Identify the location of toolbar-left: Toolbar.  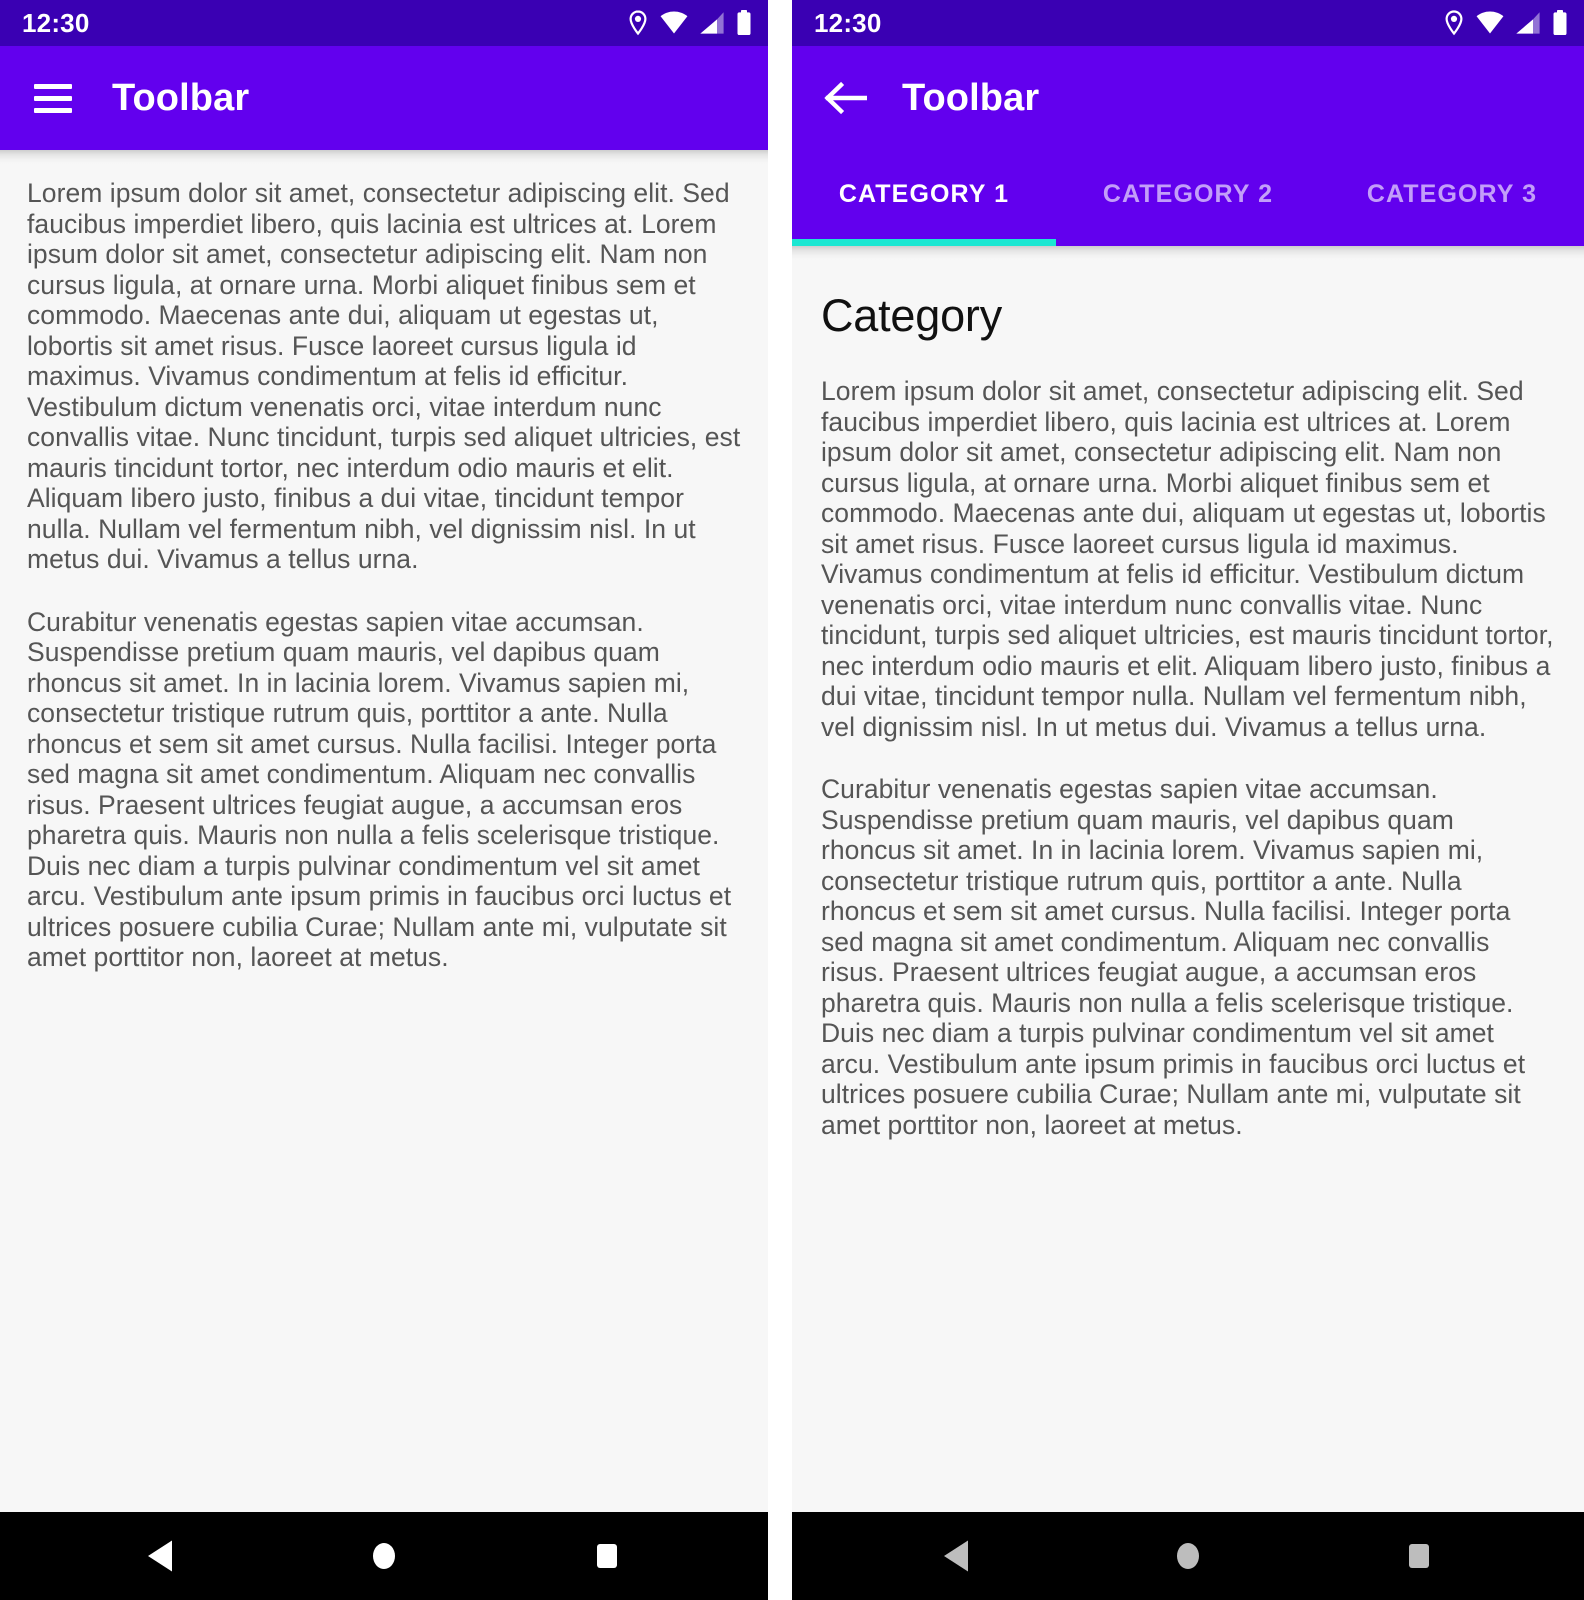
(384, 98).